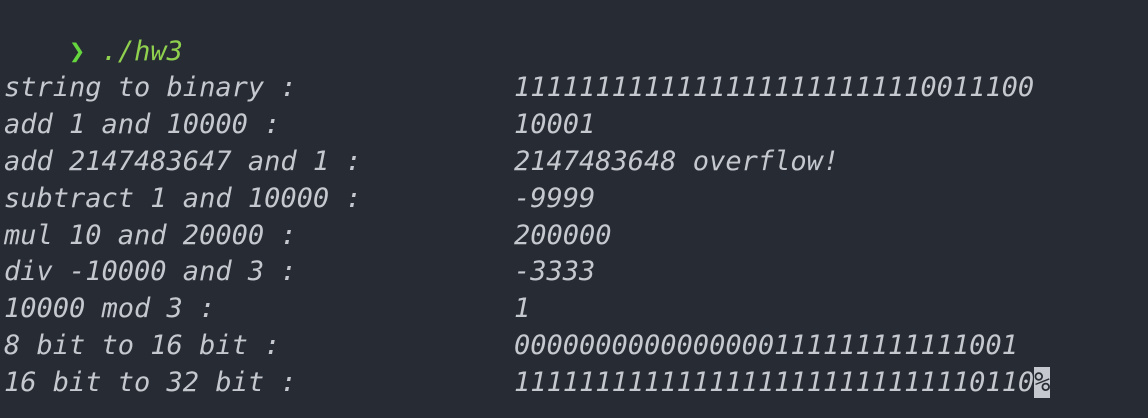  What do you see at coordinates (142, 345) in the screenshot?
I see `output-label: 8 bit to 16 bit :` at bounding box center [142, 345].